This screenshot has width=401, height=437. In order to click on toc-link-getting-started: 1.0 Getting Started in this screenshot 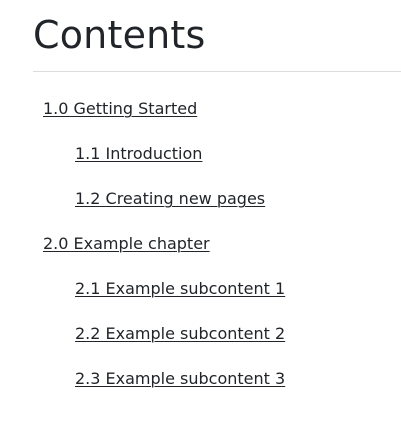, I will do `click(120, 108)`.